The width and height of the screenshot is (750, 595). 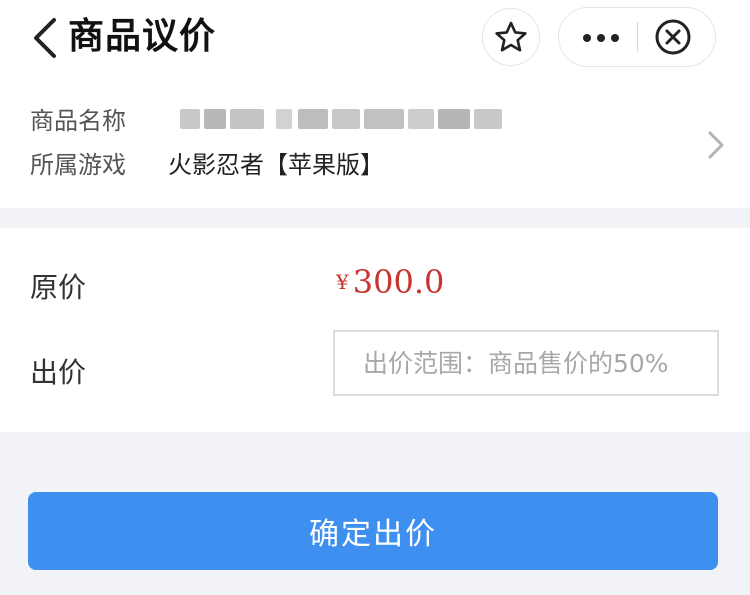 I want to click on game-label: 所属游戏, so click(x=78, y=165).